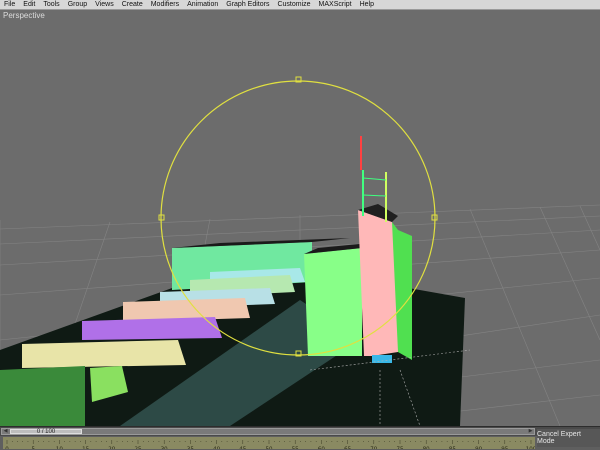 The height and width of the screenshot is (450, 600). What do you see at coordinates (378, 283) in the screenshot?
I see `tower-front` at bounding box center [378, 283].